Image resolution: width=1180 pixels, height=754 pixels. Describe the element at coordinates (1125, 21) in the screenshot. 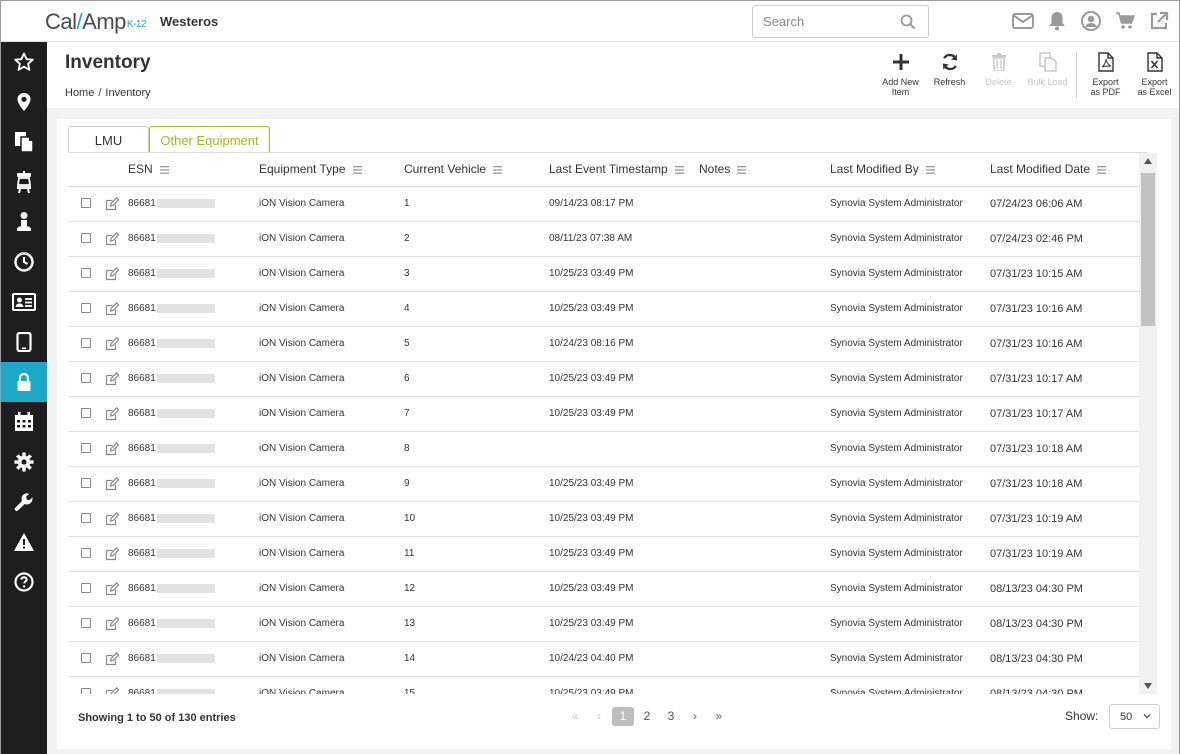

I see `cart-icon` at that location.